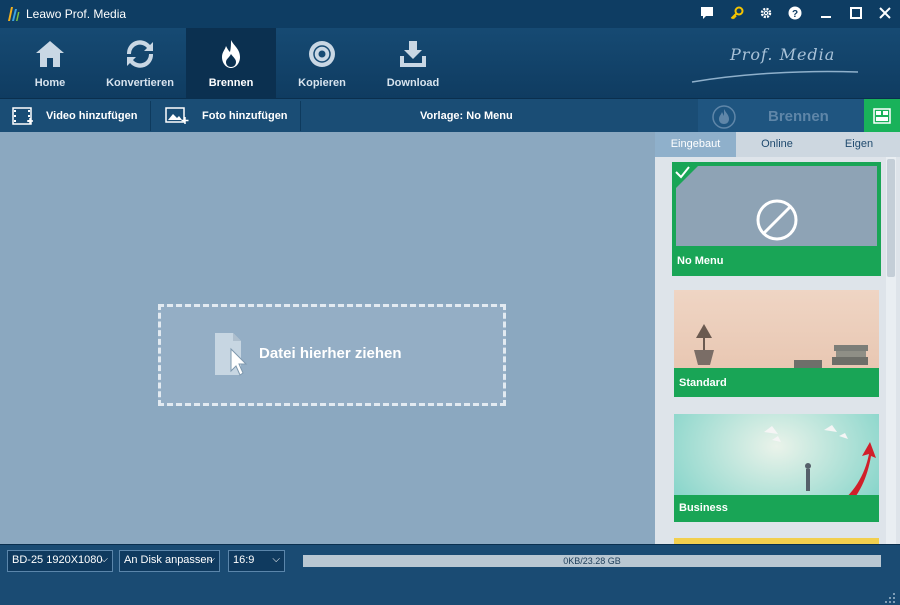 The height and width of the screenshot is (605, 900). Describe the element at coordinates (50, 54) in the screenshot. I see `home-icon` at that location.